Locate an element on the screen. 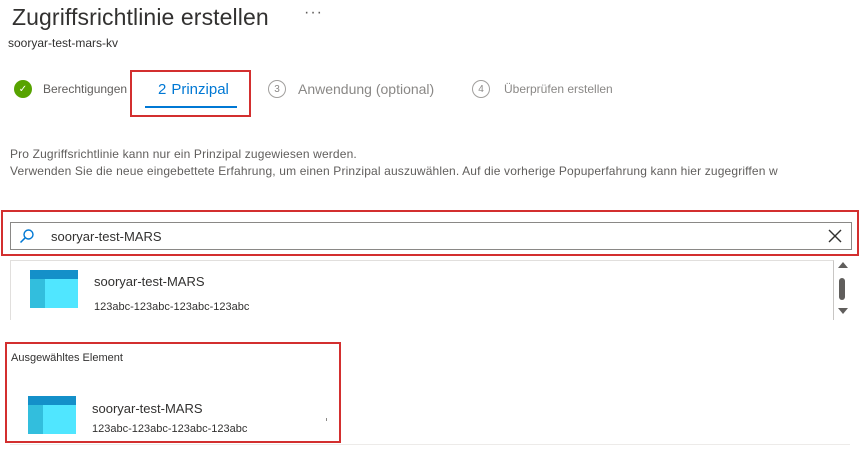  step-number: 2 is located at coordinates (162, 89).